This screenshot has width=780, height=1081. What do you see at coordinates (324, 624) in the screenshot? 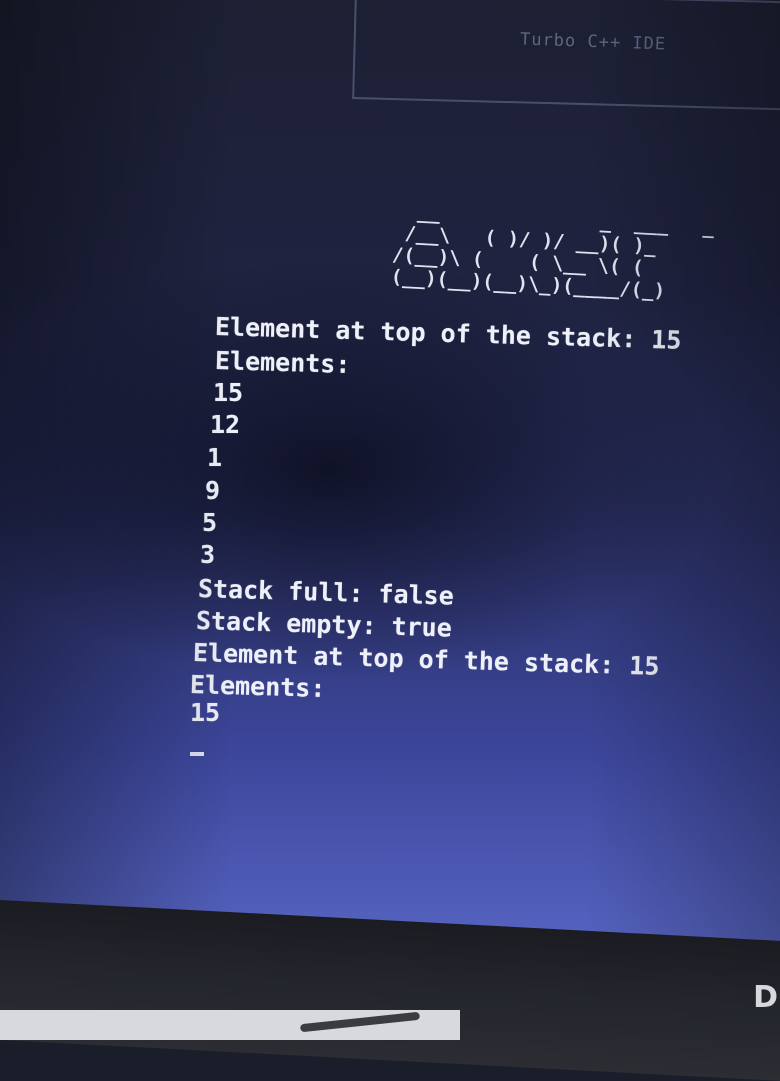
I see `output-line-stack-empty: Stack empty: true` at bounding box center [324, 624].